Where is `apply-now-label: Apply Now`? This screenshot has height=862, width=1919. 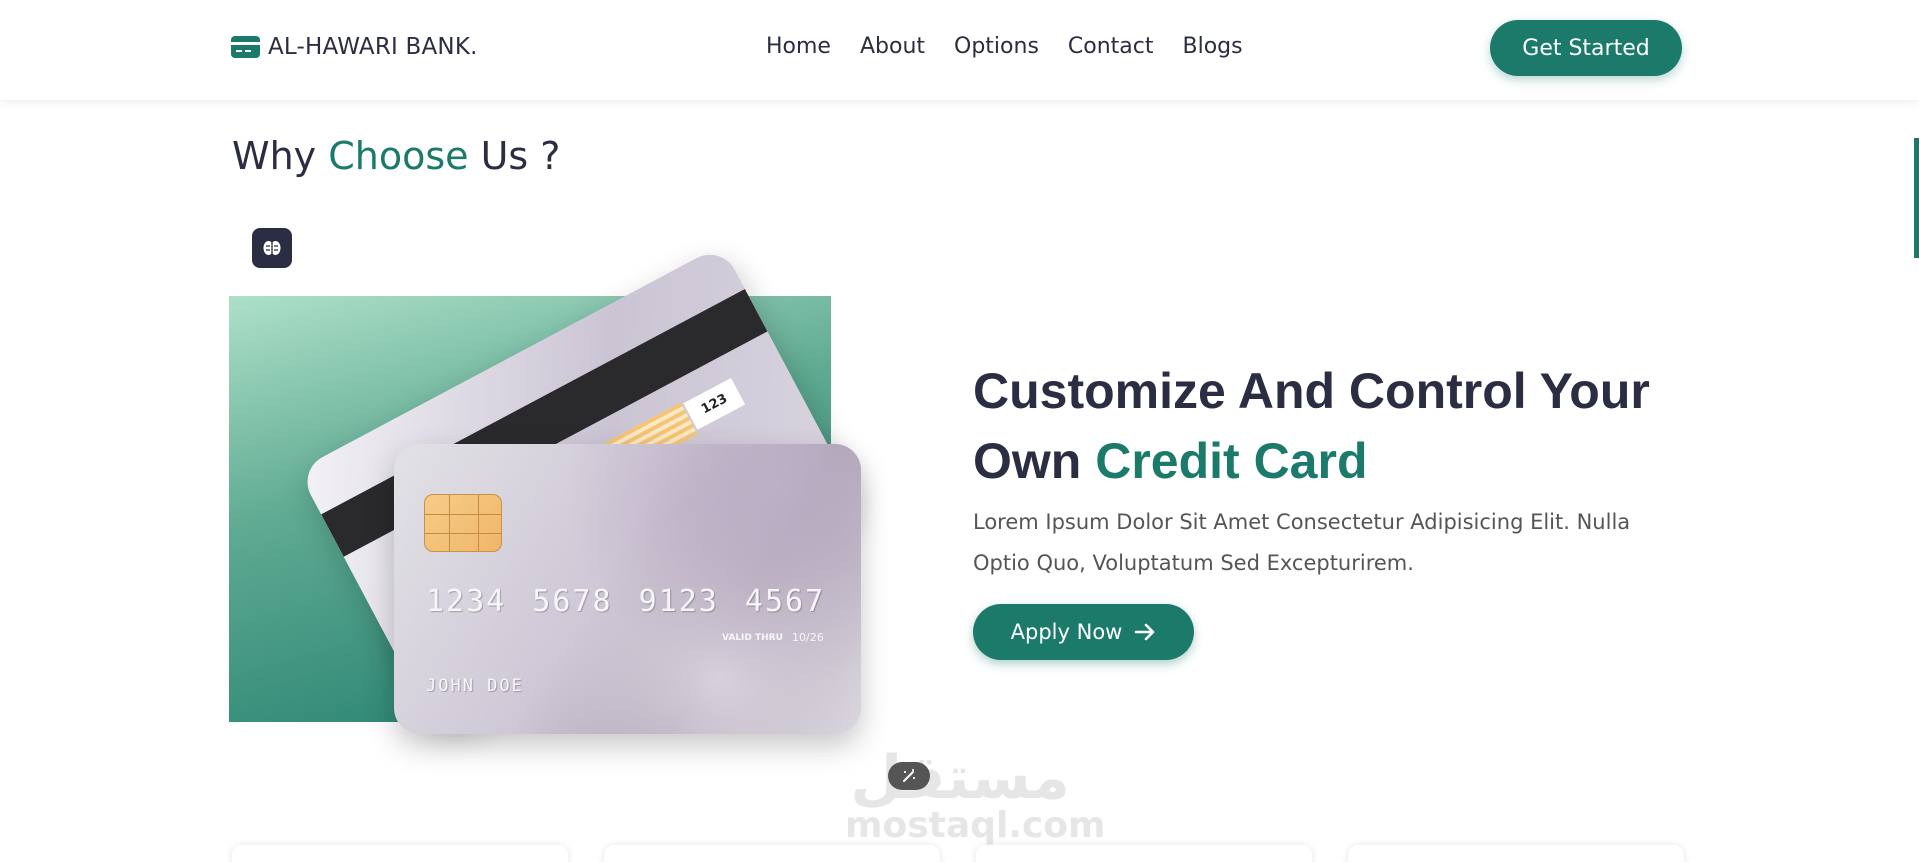 apply-now-label: Apply Now is located at coordinates (1066, 632).